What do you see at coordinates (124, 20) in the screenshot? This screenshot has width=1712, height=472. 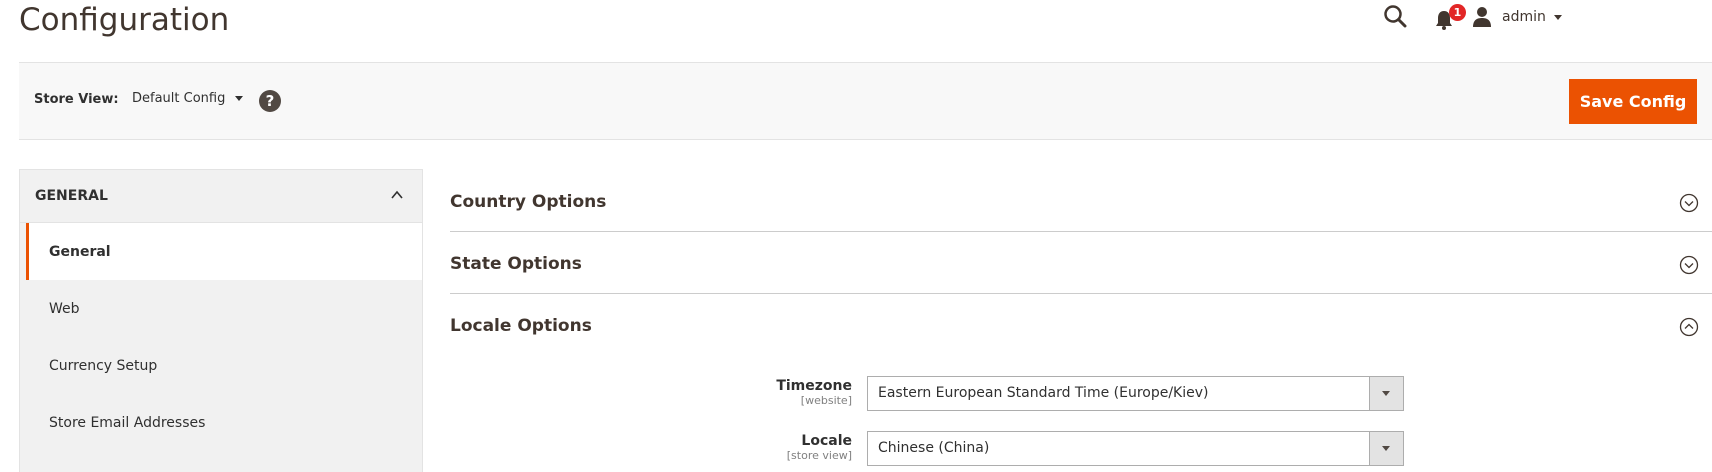 I see `page-title: Configuration` at bounding box center [124, 20].